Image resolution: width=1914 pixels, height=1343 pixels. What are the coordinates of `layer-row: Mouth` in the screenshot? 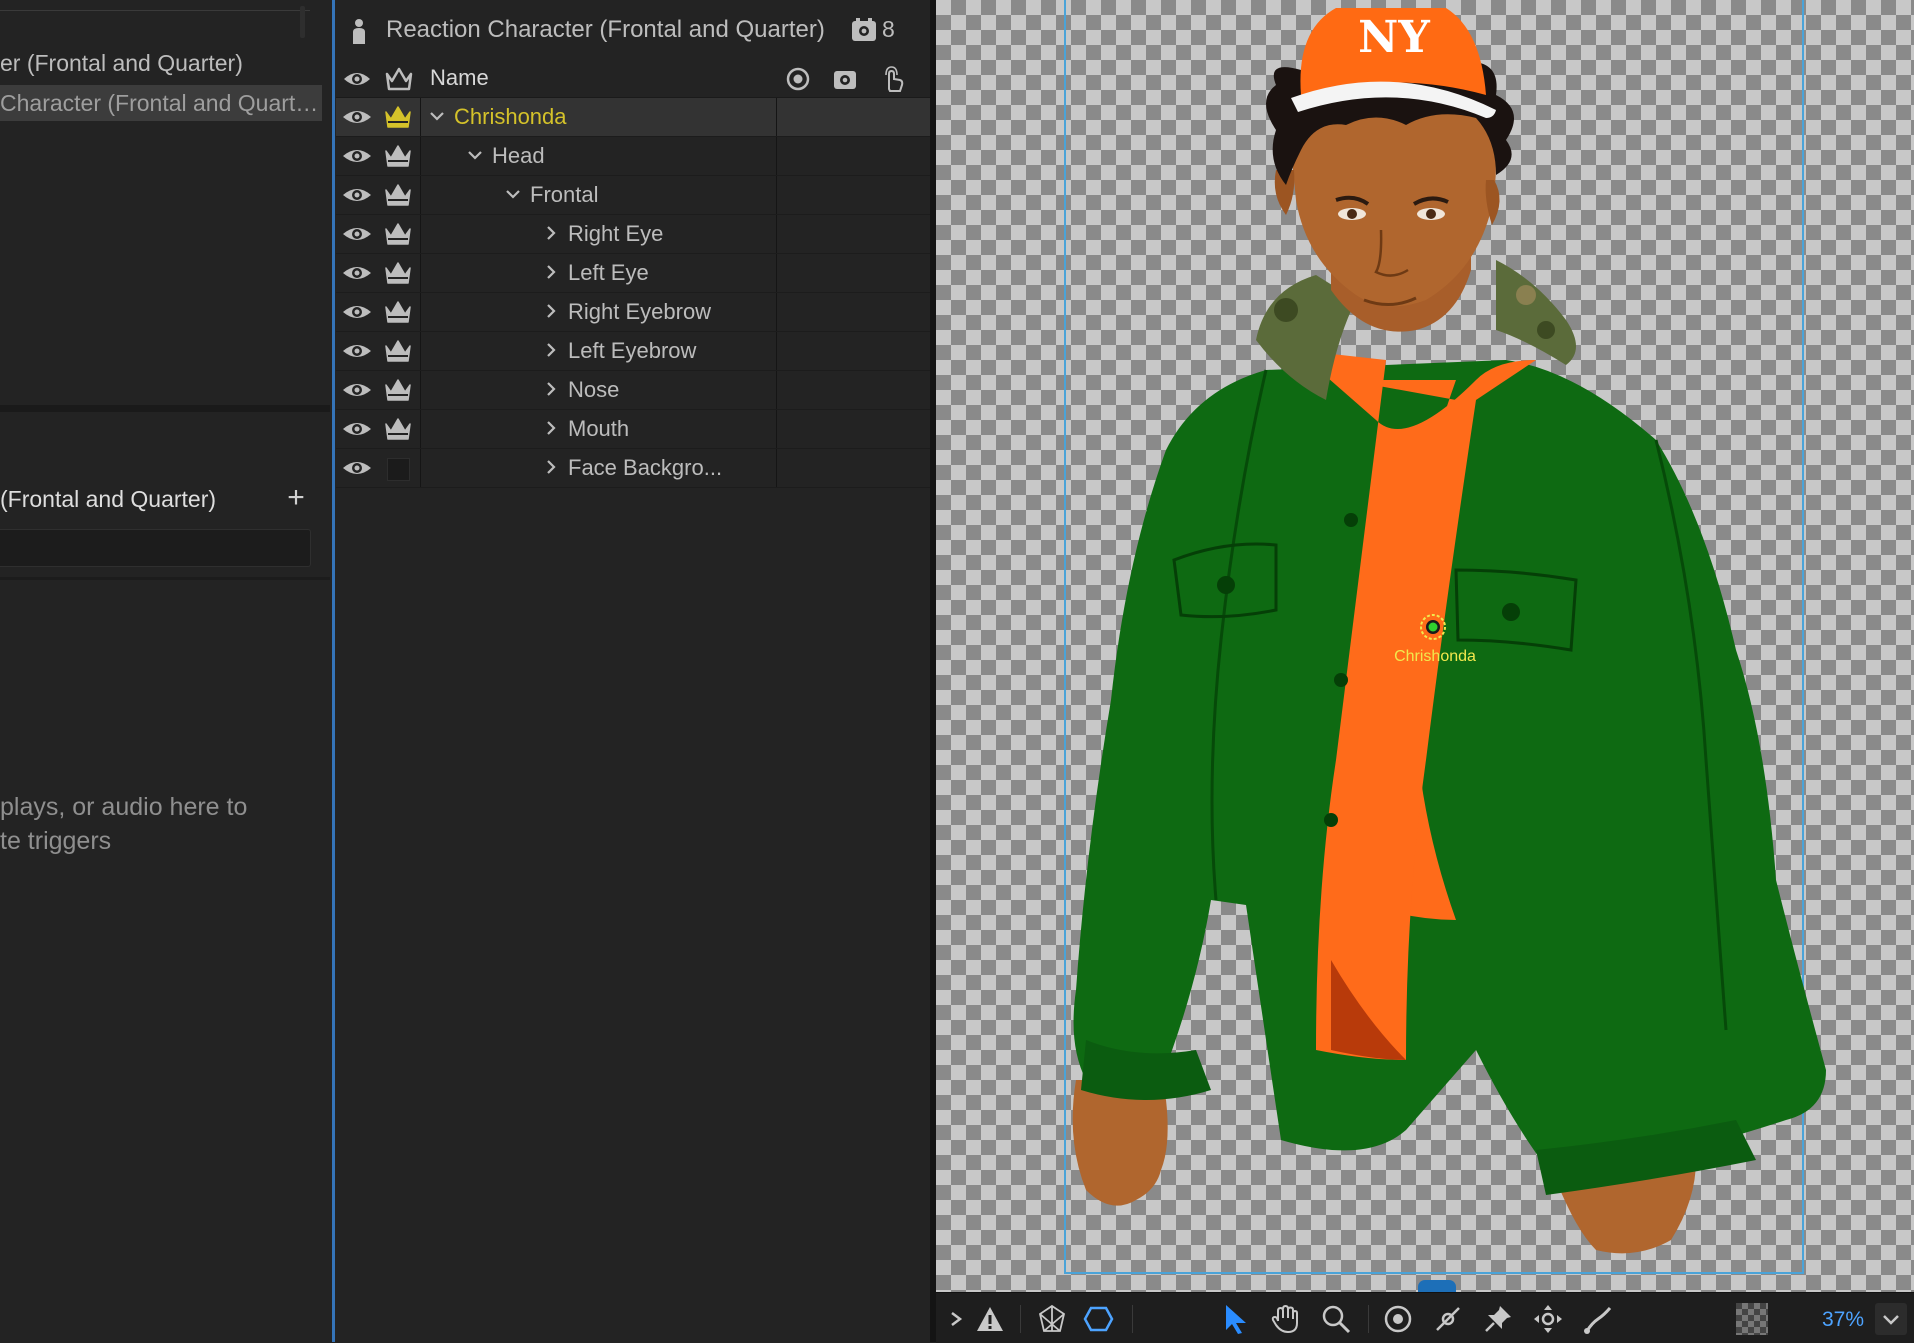 It's located at (634, 429).